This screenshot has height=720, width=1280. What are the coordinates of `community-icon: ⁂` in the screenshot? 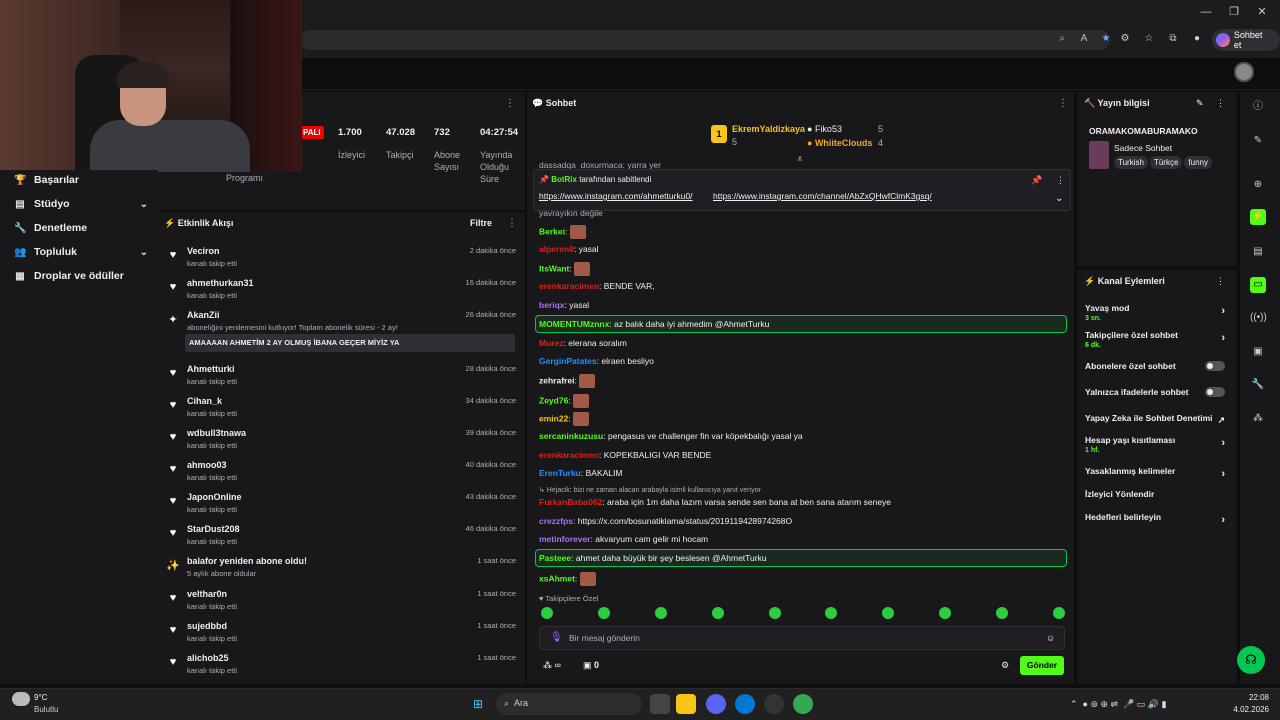 It's located at (1258, 419).